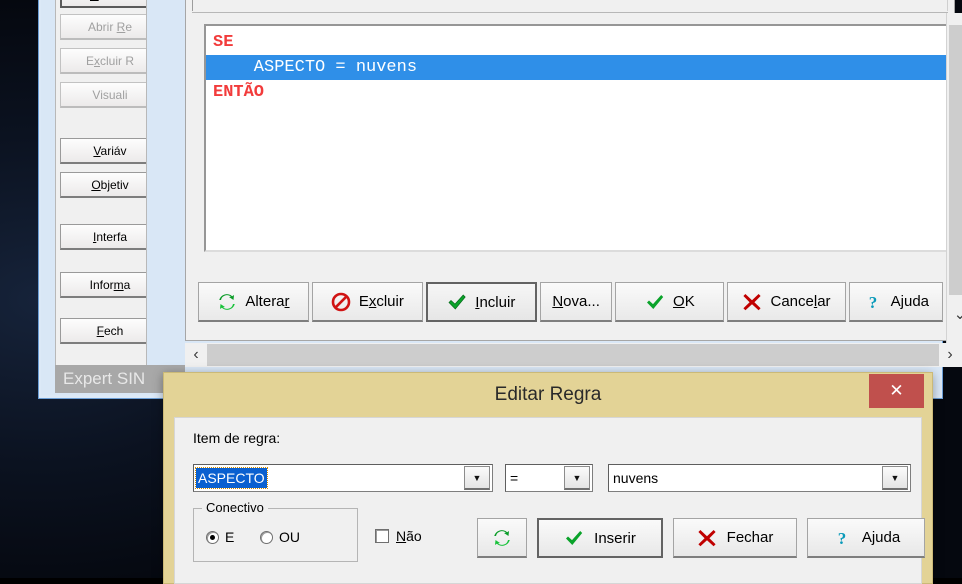  Describe the element at coordinates (381, 301) in the screenshot. I see `button-label: Excluir` at that location.